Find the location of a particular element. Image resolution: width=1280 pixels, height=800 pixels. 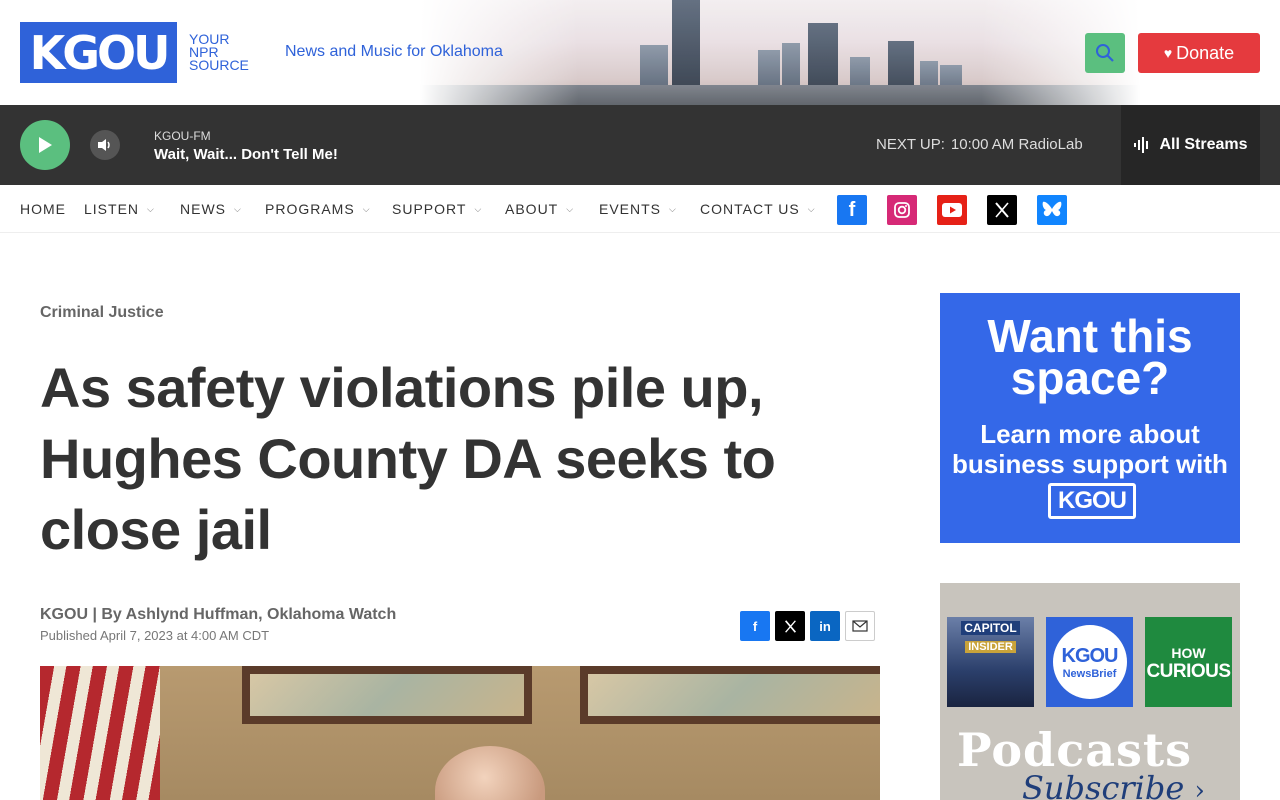

next-up-program: 10:00 AM RadioLab is located at coordinates (1016, 144).